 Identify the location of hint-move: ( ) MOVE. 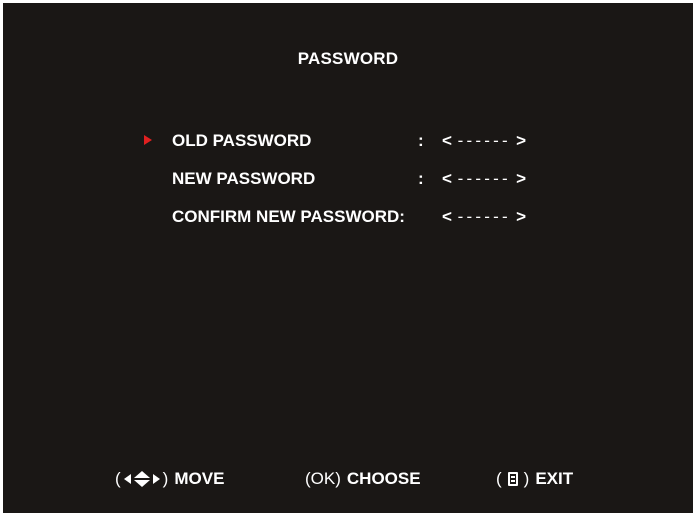
(169, 479).